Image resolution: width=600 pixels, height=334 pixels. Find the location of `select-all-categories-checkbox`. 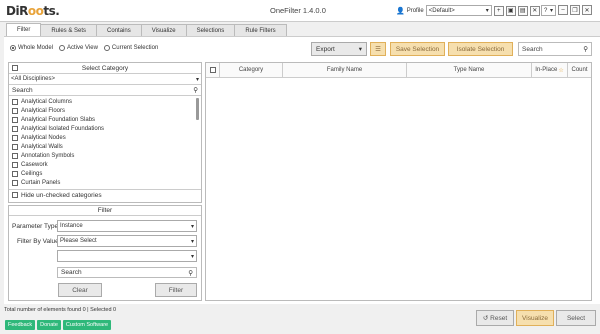

select-all-categories-checkbox is located at coordinates (15, 68).